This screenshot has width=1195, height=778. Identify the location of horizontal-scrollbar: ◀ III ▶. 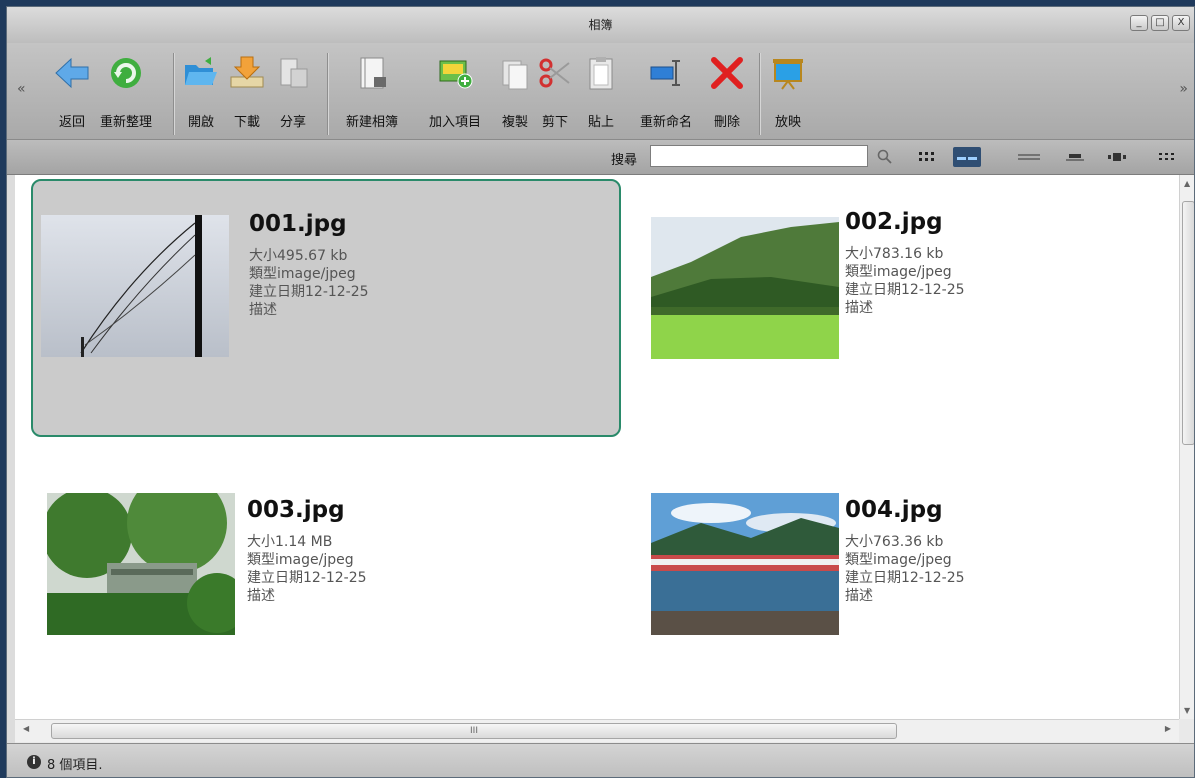
(597, 730).